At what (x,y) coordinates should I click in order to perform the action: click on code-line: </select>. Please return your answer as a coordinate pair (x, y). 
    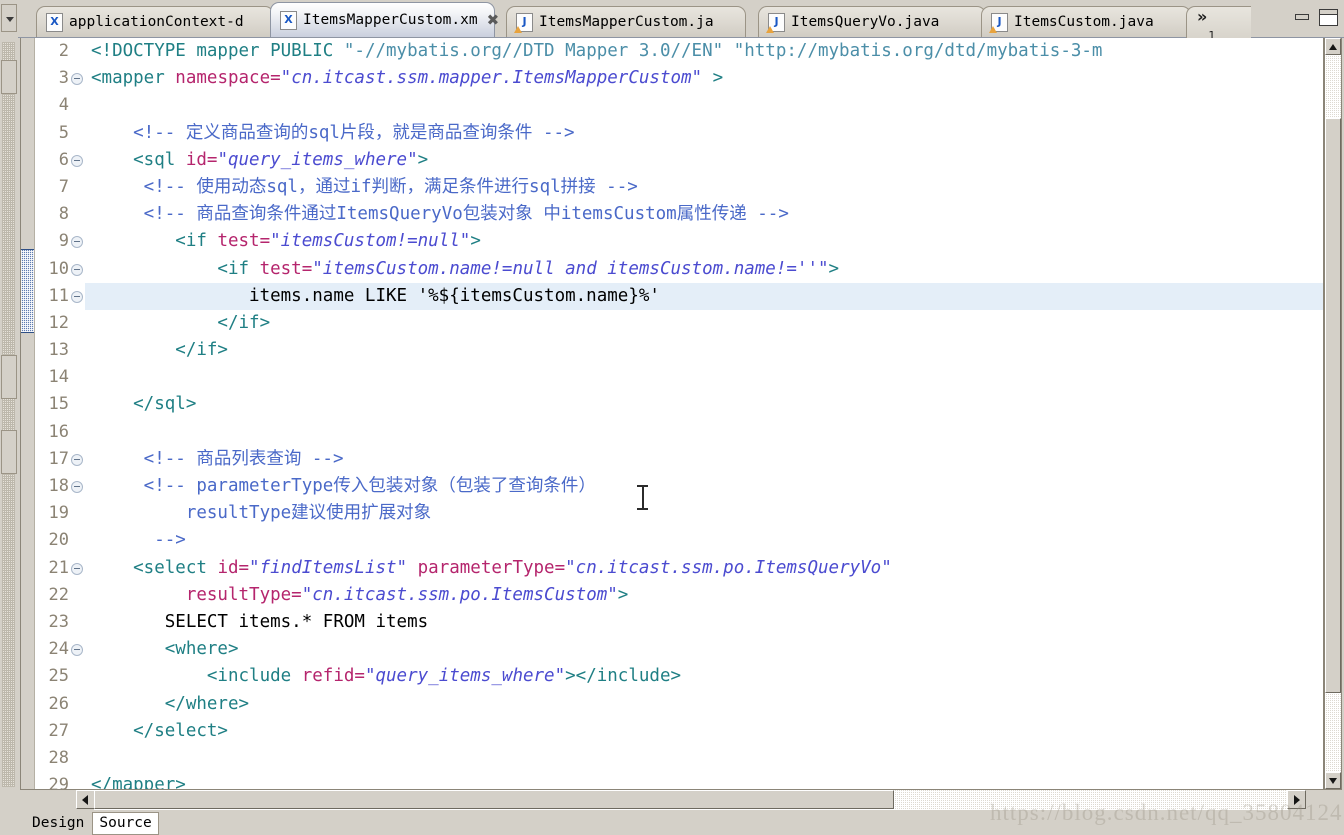
    Looking at the image, I should click on (704, 731).